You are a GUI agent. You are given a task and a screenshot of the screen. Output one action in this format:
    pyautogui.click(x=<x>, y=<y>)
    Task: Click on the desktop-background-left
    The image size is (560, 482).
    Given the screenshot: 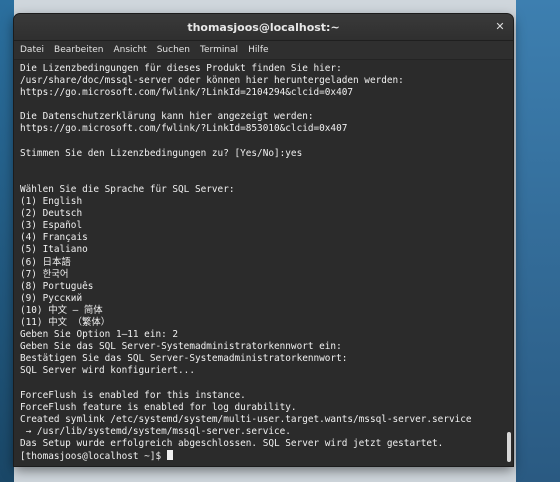 What is the action you would take?
    pyautogui.click(x=7, y=241)
    